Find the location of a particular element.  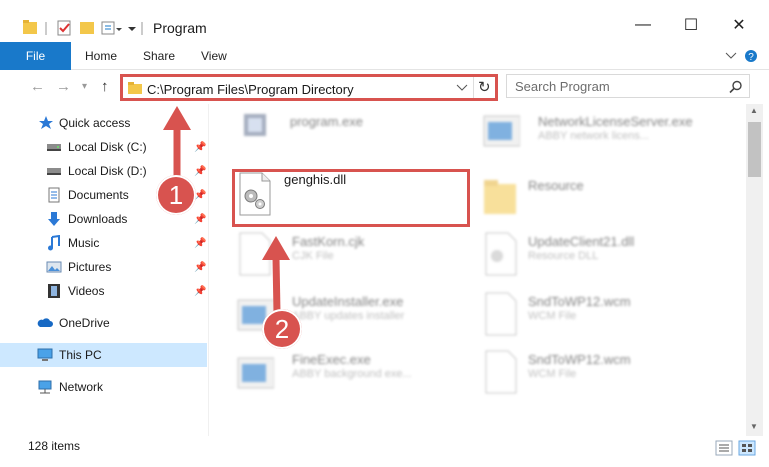

annotation-arrows is located at coordinates (226, 210).